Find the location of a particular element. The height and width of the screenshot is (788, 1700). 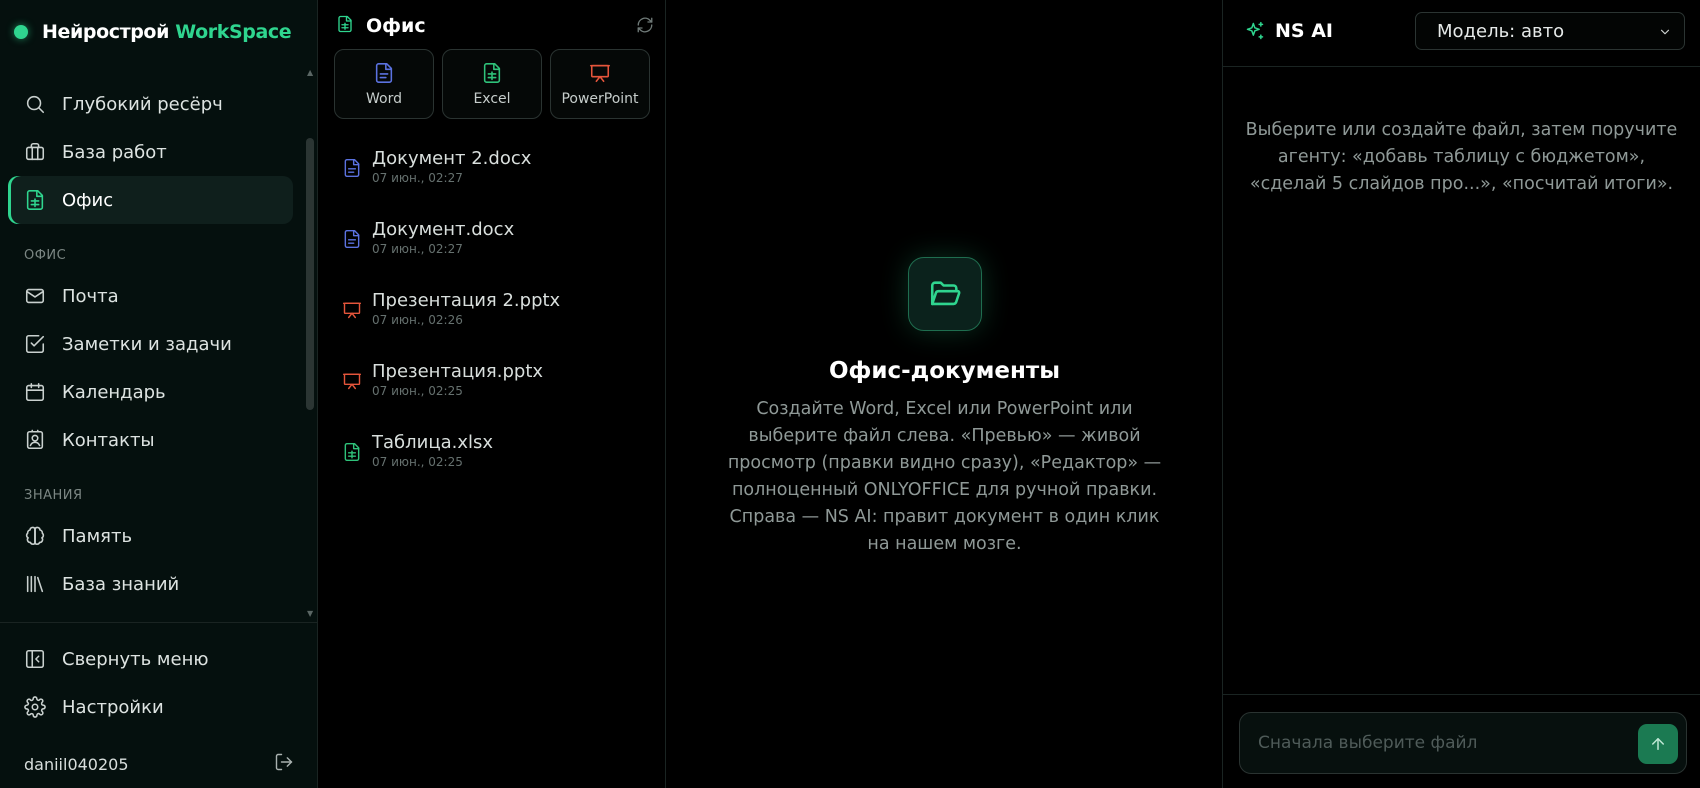

refresh-icon is located at coordinates (645, 25).